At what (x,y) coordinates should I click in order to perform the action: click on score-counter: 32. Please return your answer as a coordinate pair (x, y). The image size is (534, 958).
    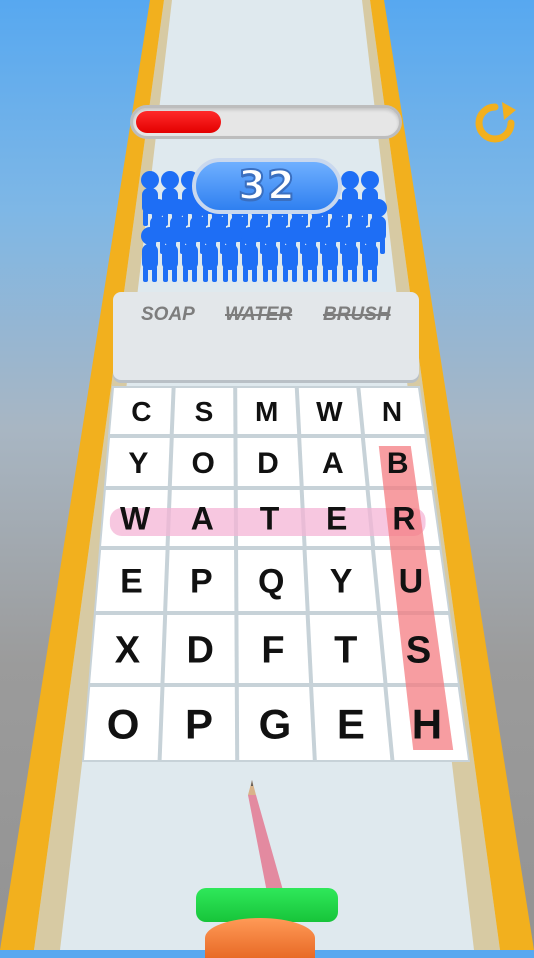
    Looking at the image, I should click on (267, 186).